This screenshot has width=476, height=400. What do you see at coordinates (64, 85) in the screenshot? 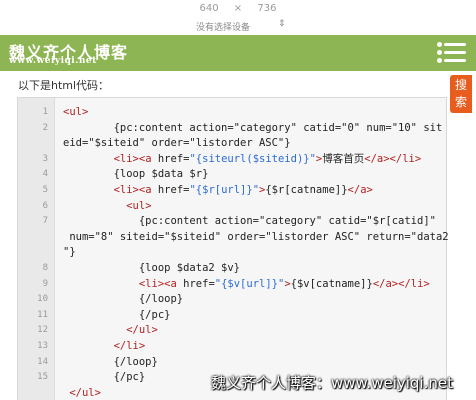
I see `intro-text: 以下是html代码：` at bounding box center [64, 85].